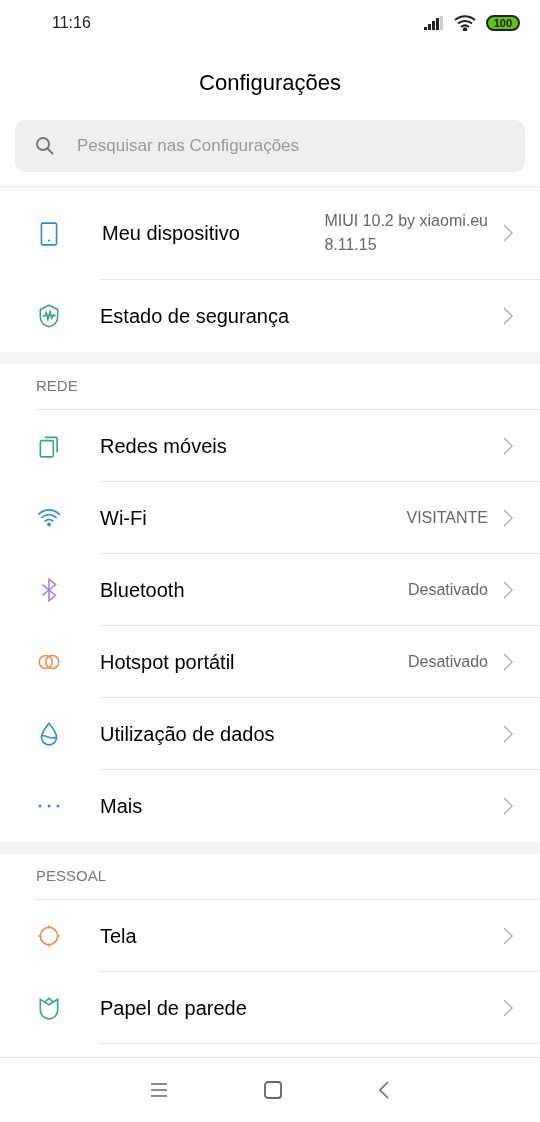 This screenshot has height=1122, width=540. Describe the element at coordinates (57, 386) in the screenshot. I see `section-header: REDE` at that location.